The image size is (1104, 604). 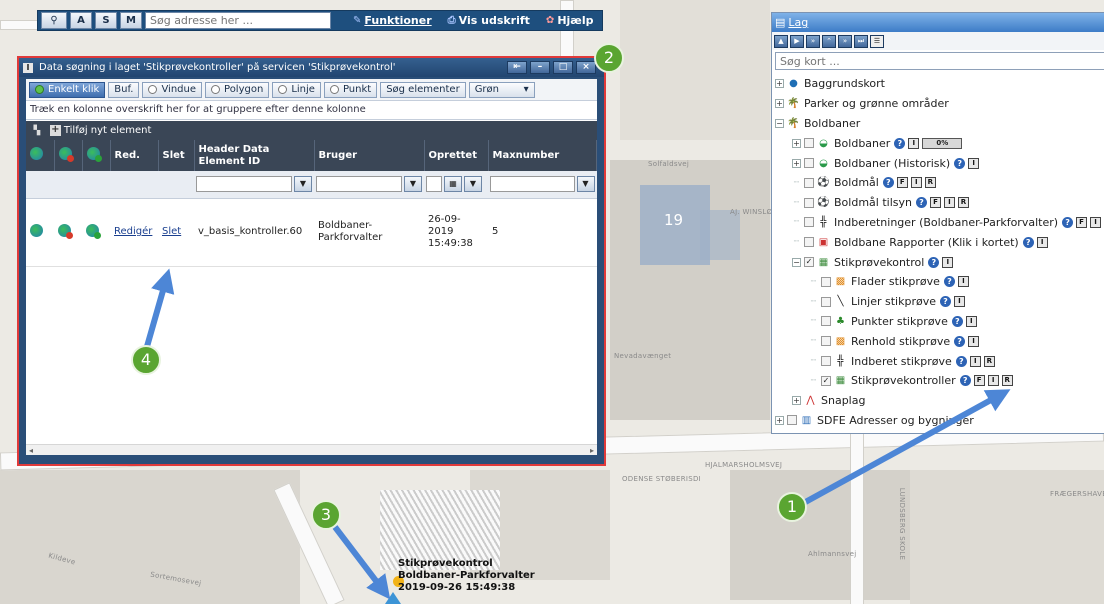 I want to click on search-elements-button: Søg elementer, so click(x=423, y=89).